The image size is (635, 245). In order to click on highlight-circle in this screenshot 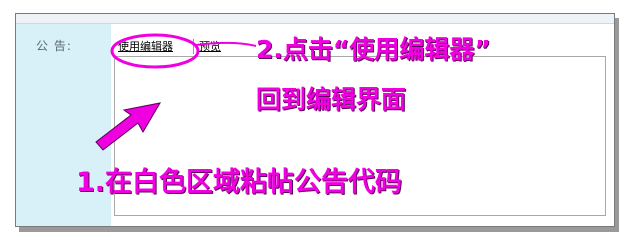, I will do `click(155, 51)`.